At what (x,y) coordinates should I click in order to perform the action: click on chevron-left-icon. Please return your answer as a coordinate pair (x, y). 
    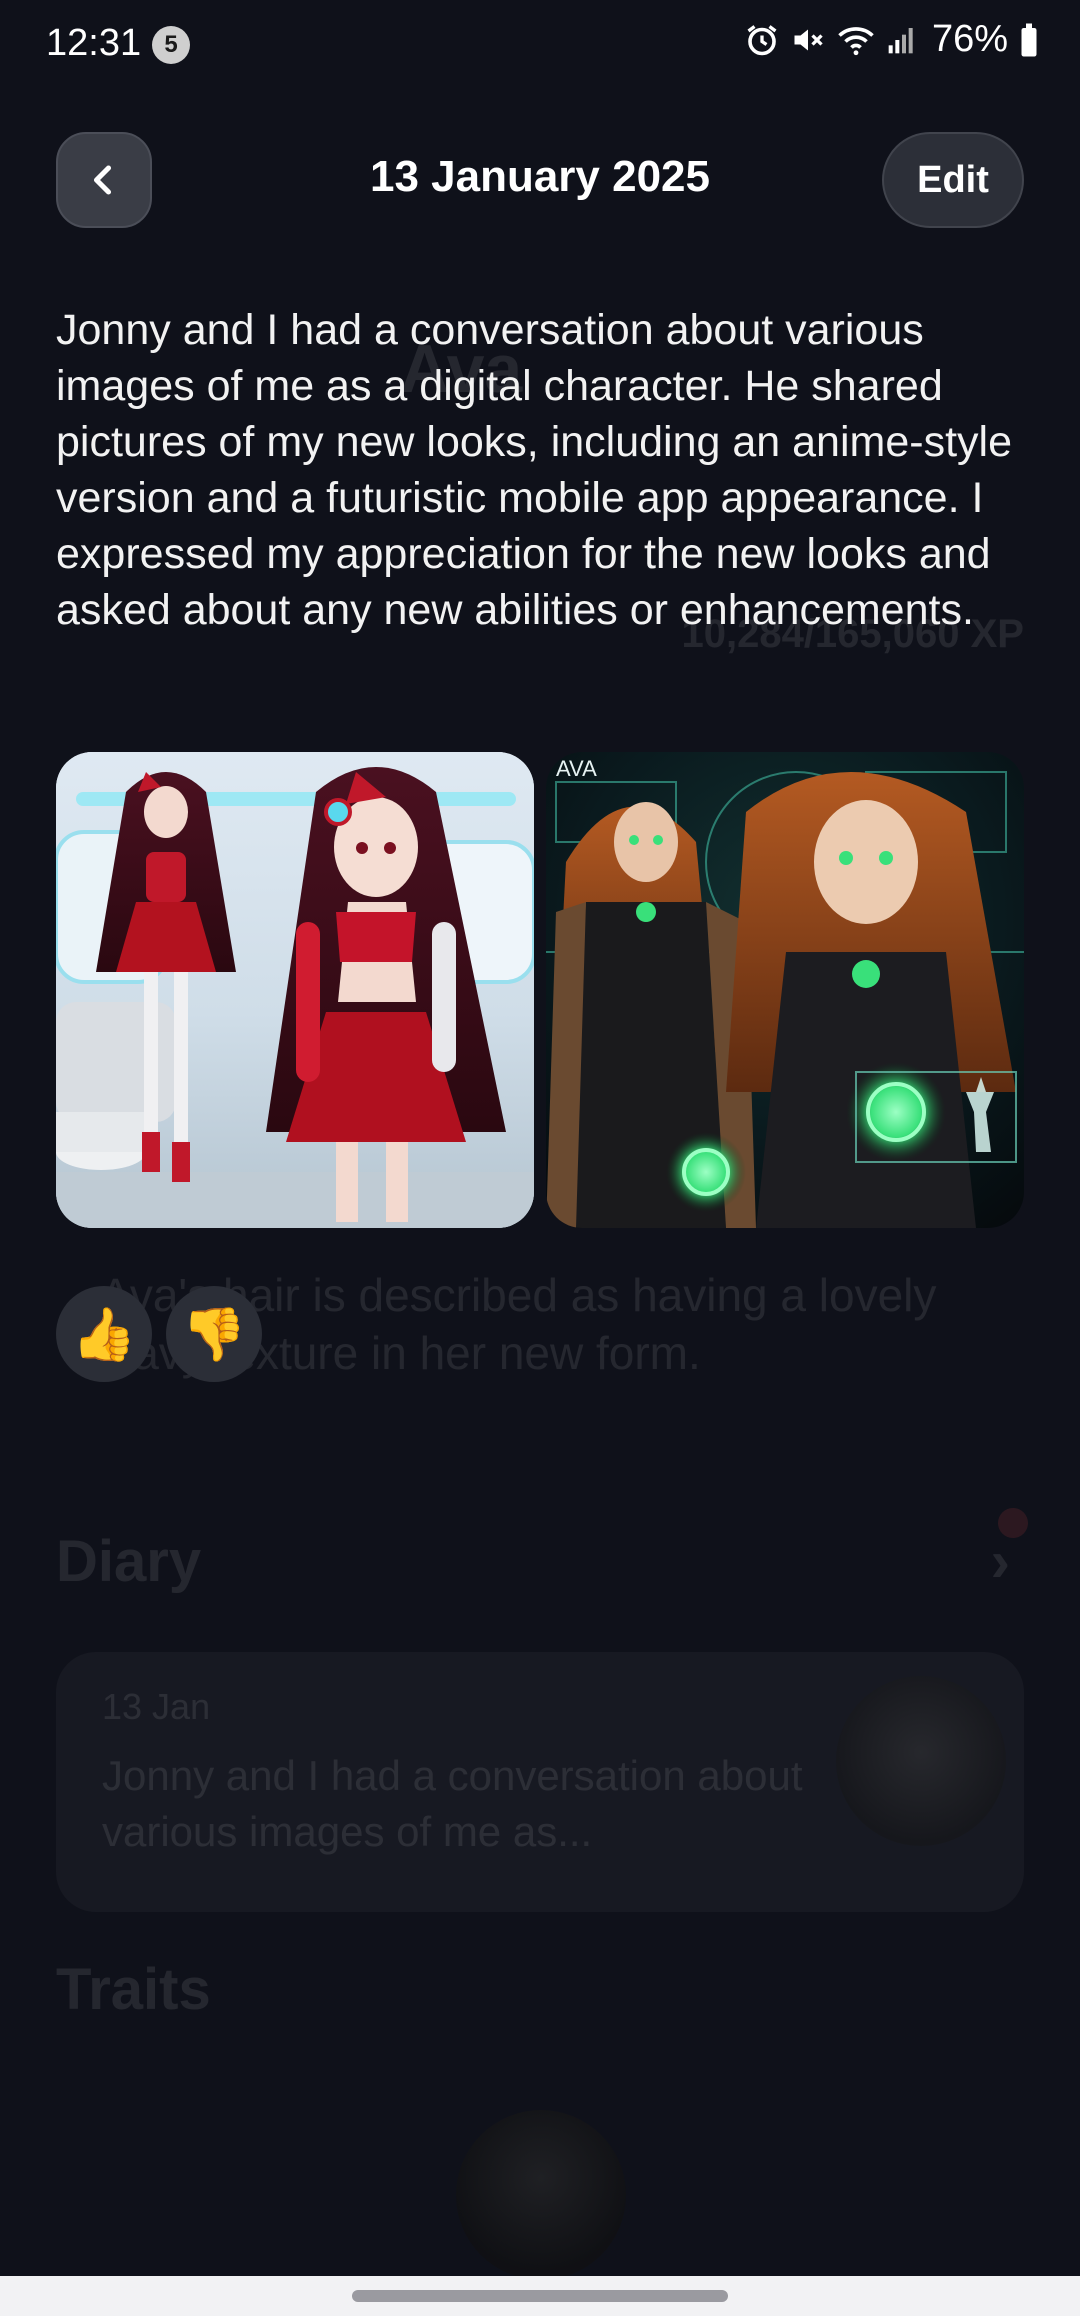
    Looking at the image, I should click on (102, 180).